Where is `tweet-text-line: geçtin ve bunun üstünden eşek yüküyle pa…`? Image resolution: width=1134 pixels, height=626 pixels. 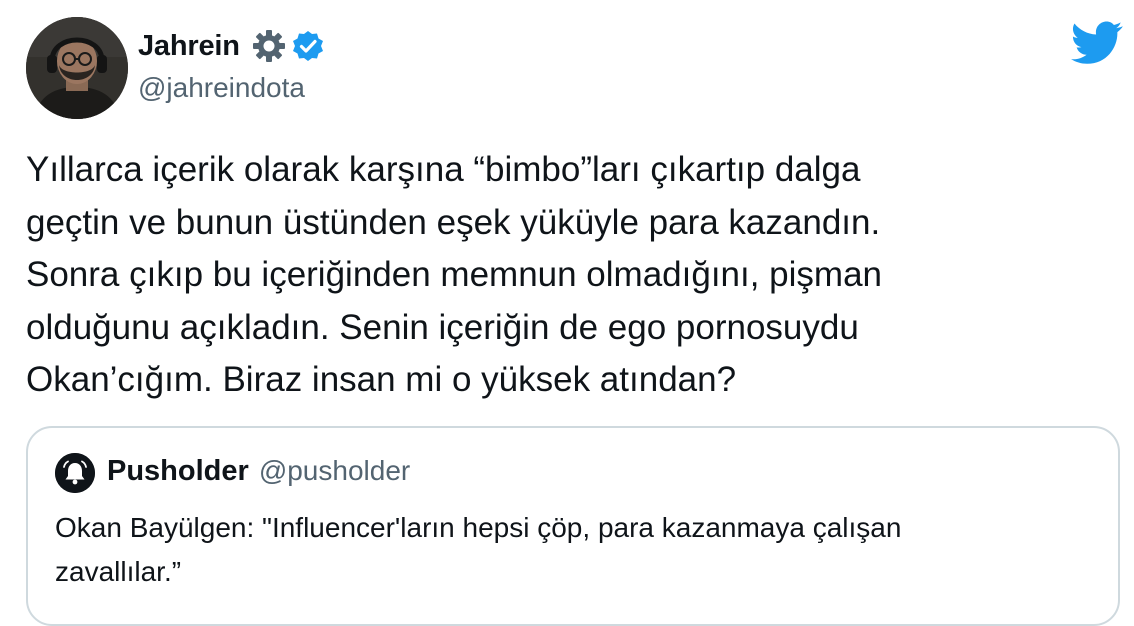
tweet-text-line: geçtin ve bunun üstünden eşek yüküyle pa… is located at coordinates (453, 222).